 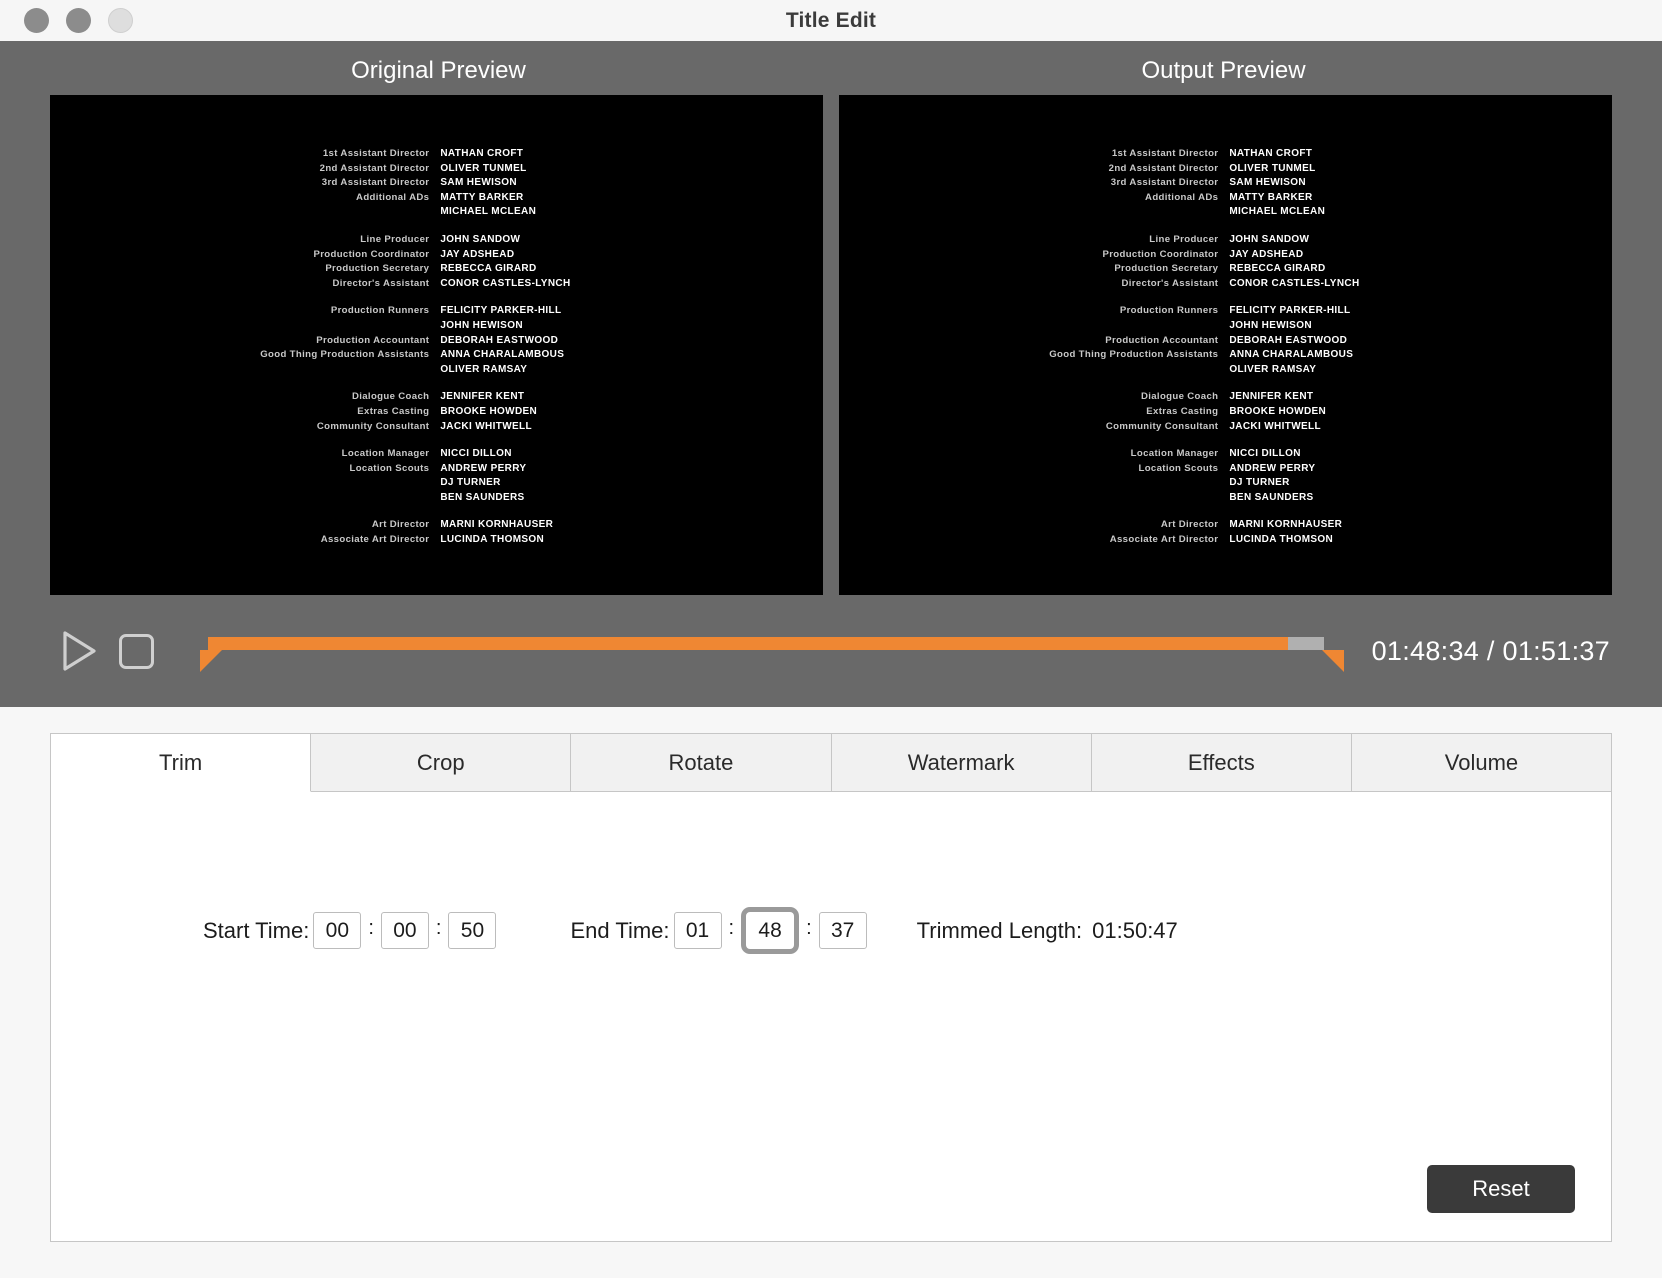 What do you see at coordinates (1221, 762) in the screenshot?
I see `tab-effects: Effects` at bounding box center [1221, 762].